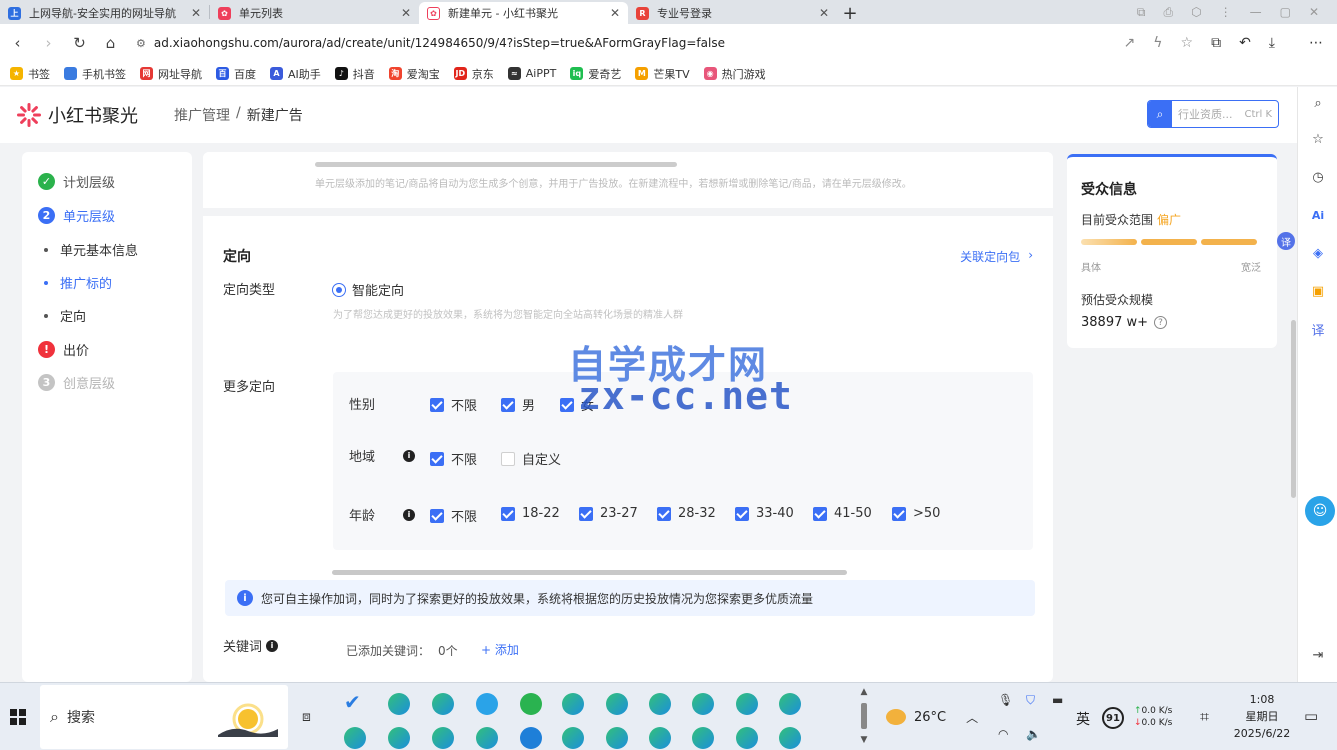 The width and height of the screenshot is (1337, 750). What do you see at coordinates (1318, 253) in the screenshot?
I see `gamepad-icon: ◈` at bounding box center [1318, 253].